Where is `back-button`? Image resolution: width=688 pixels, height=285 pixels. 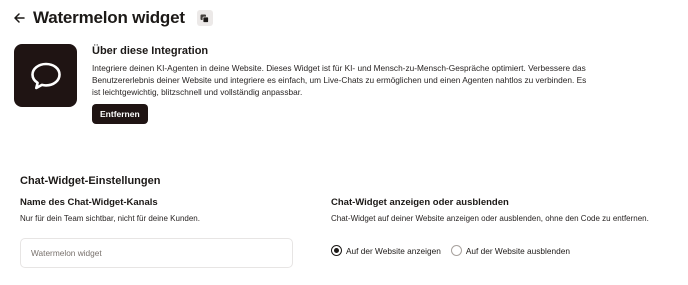
back-button is located at coordinates (19, 18).